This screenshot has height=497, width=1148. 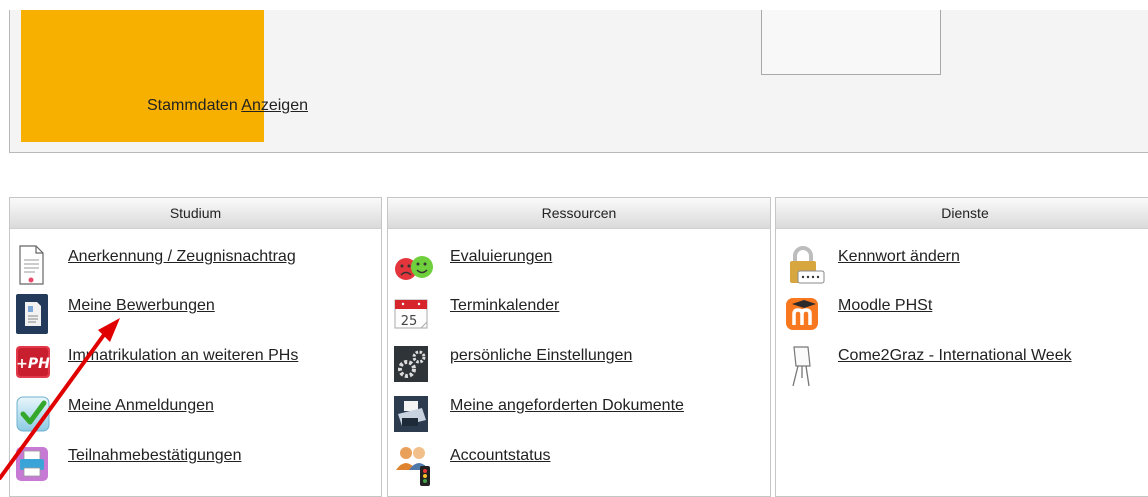 I want to click on dienste-header: Dienste, so click(x=962, y=213).